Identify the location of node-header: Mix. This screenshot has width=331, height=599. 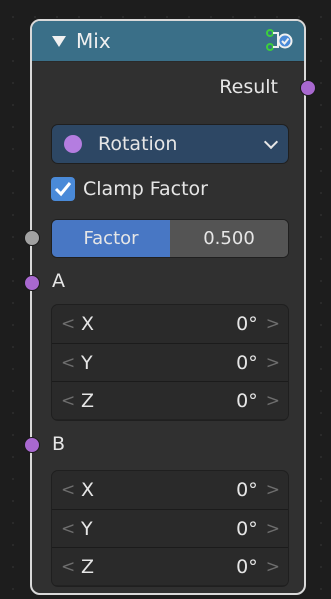
(168, 41).